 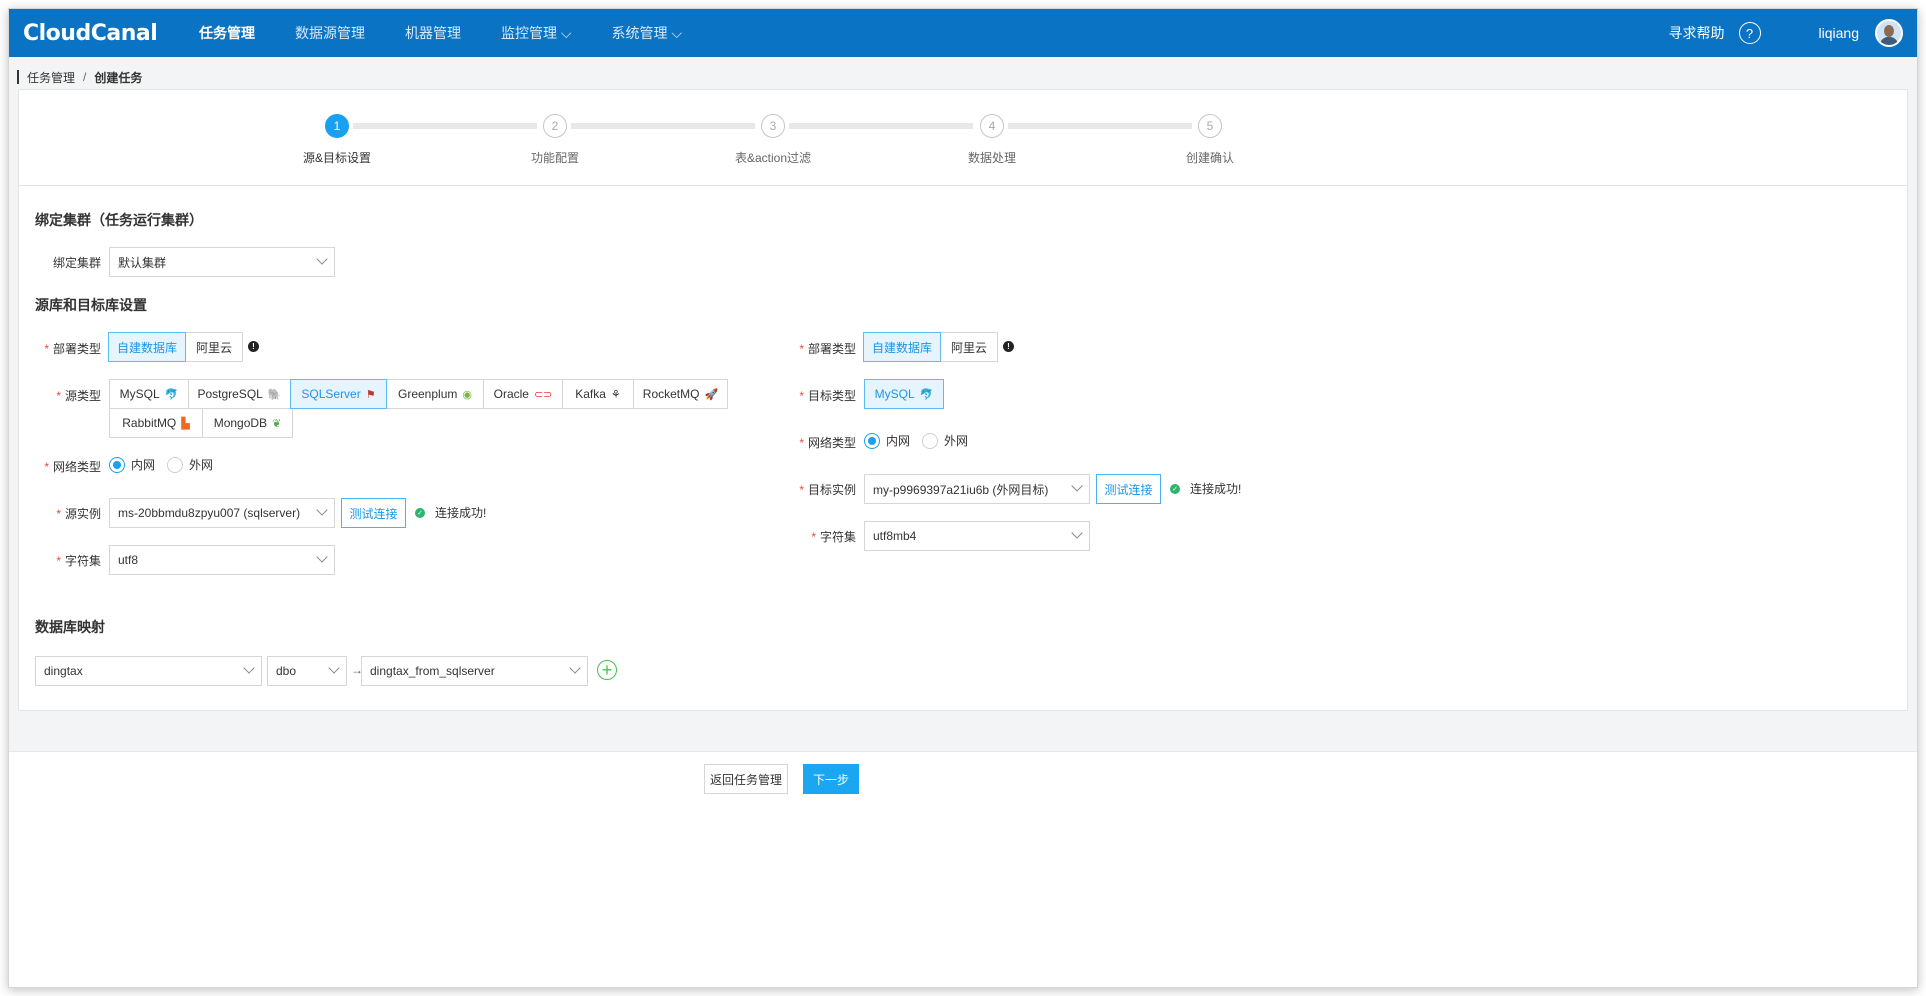 I want to click on source-type-oracle: Oracle ⊂⊃, so click(x=523, y=394).